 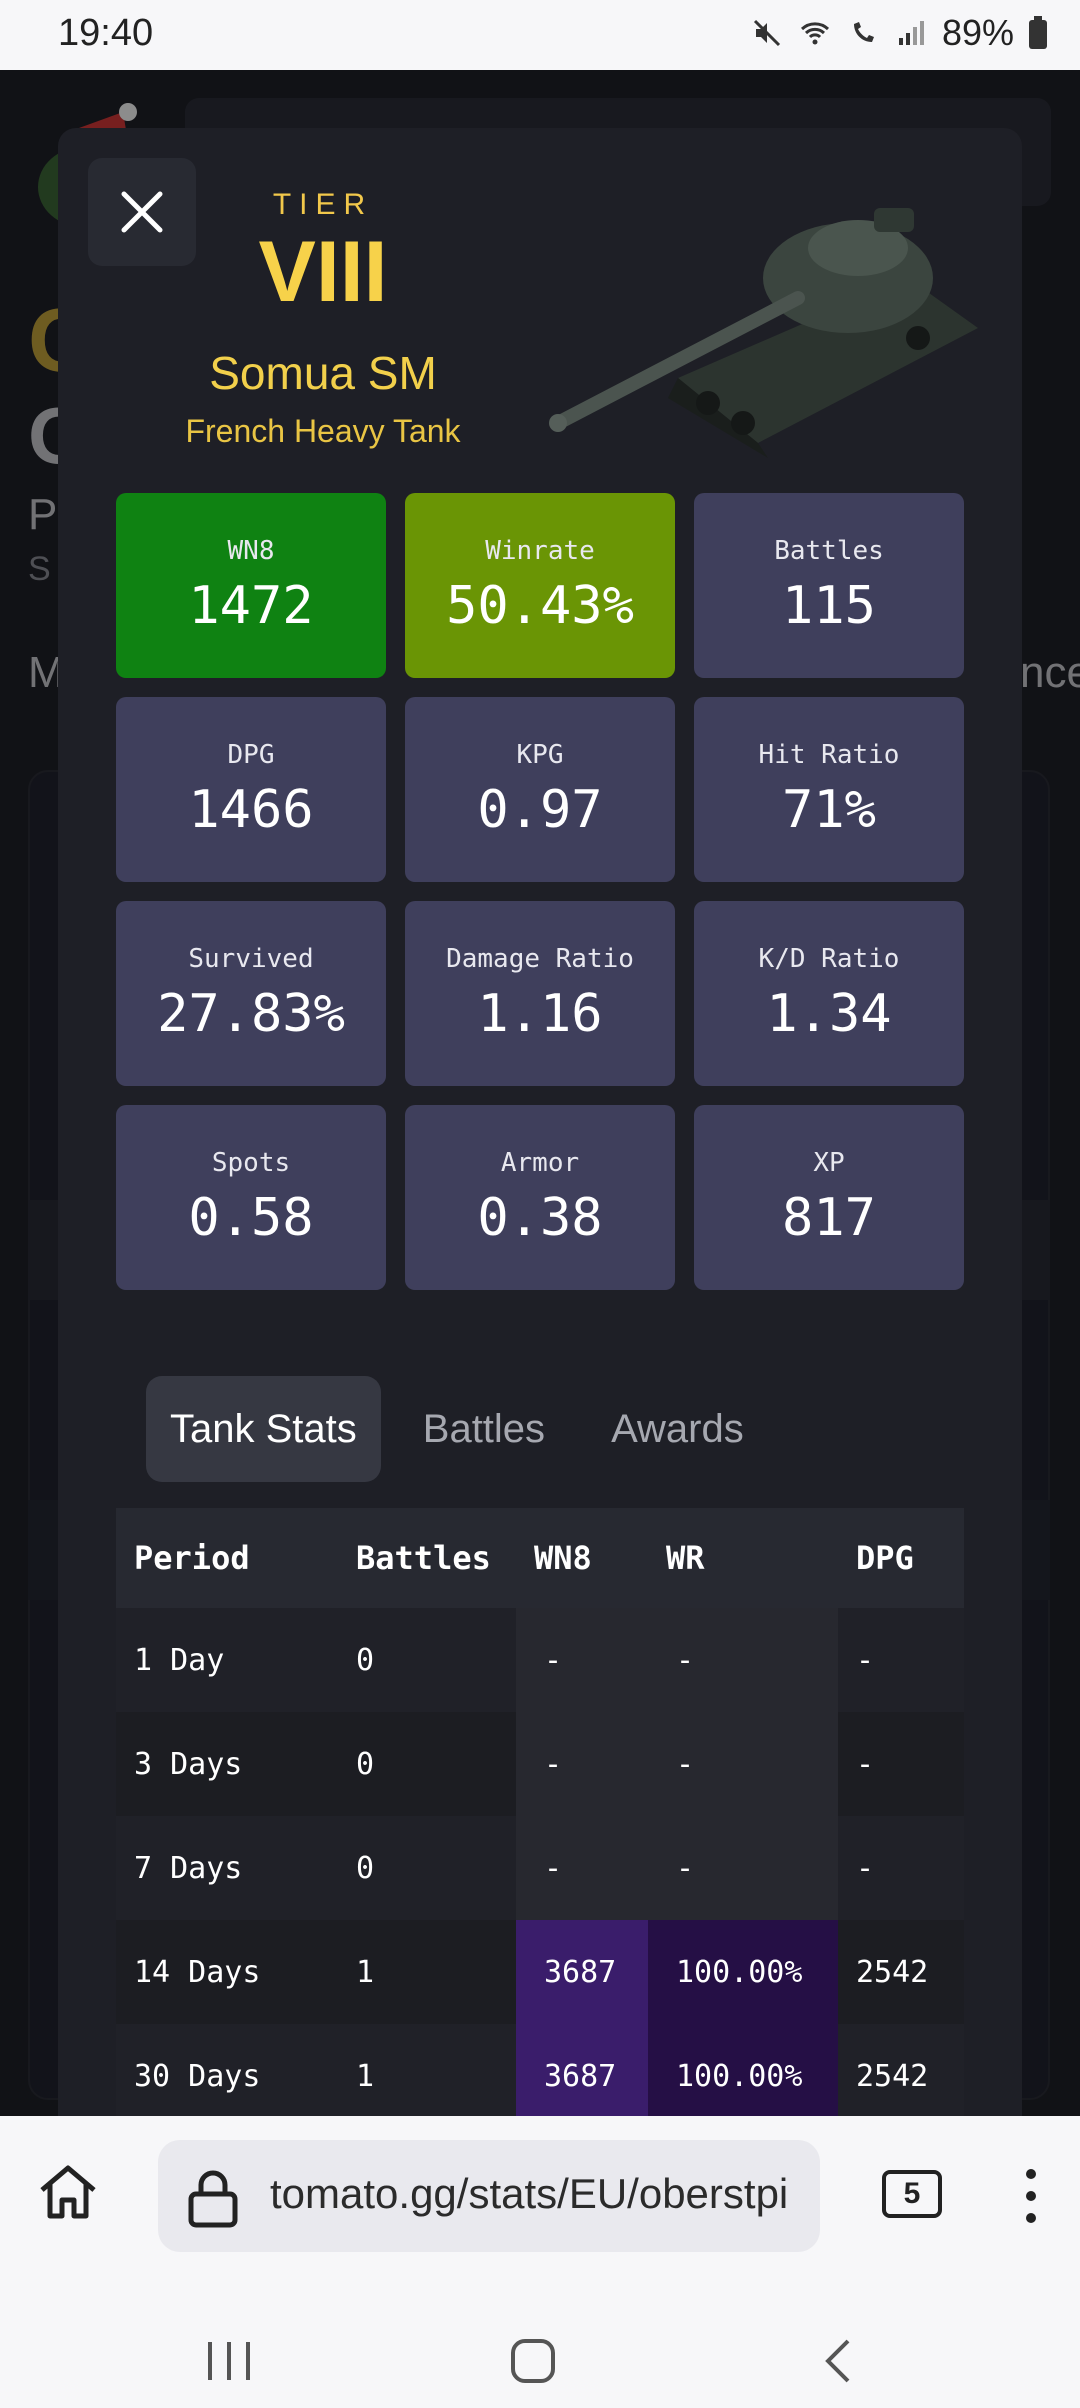 What do you see at coordinates (1031, 2196) in the screenshot?
I see `more-options-icon` at bounding box center [1031, 2196].